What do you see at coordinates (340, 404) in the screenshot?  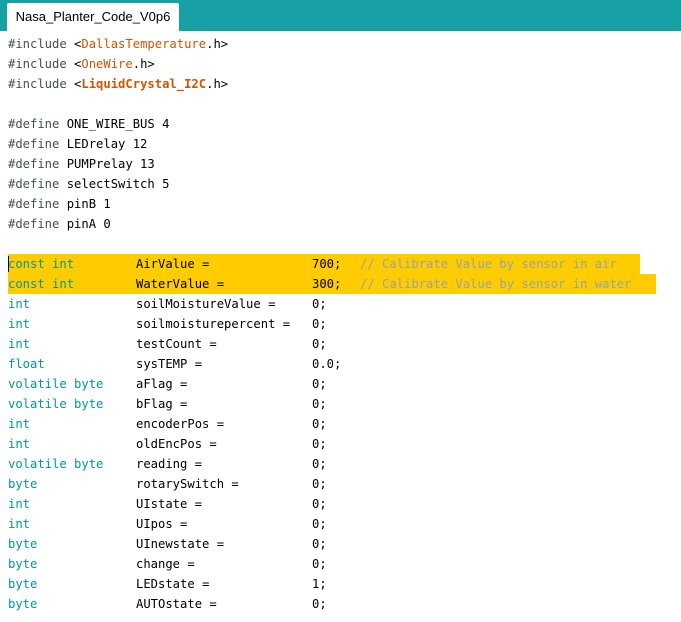 I see `code-line: volatile byte bFlag = 0;` at bounding box center [340, 404].